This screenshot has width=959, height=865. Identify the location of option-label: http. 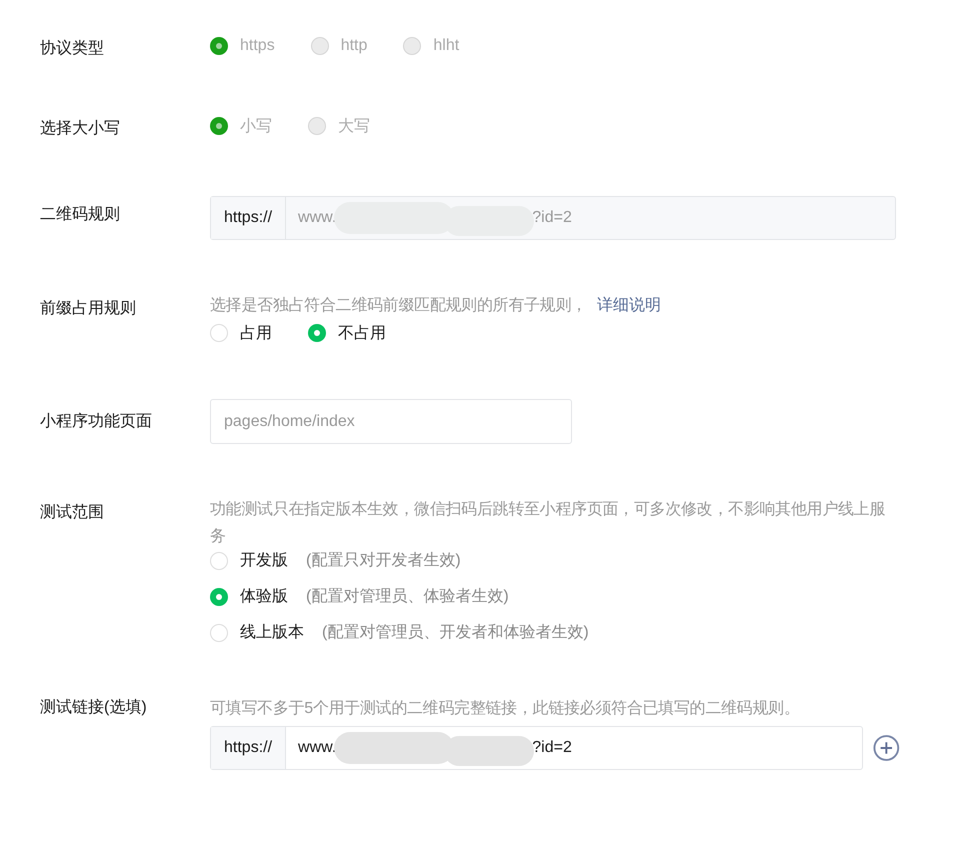
(354, 46).